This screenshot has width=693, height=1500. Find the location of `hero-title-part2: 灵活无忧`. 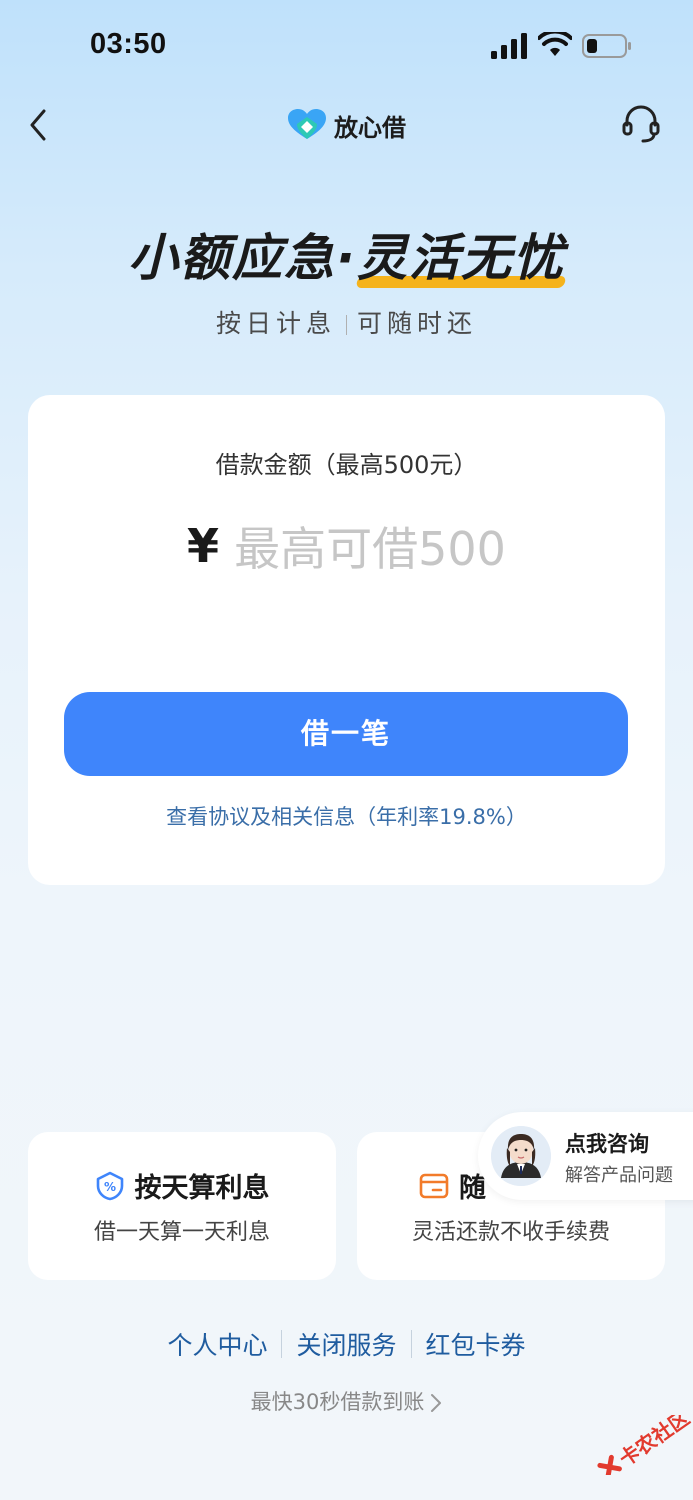

hero-title-part2: 灵活无忧 is located at coordinates (461, 258).